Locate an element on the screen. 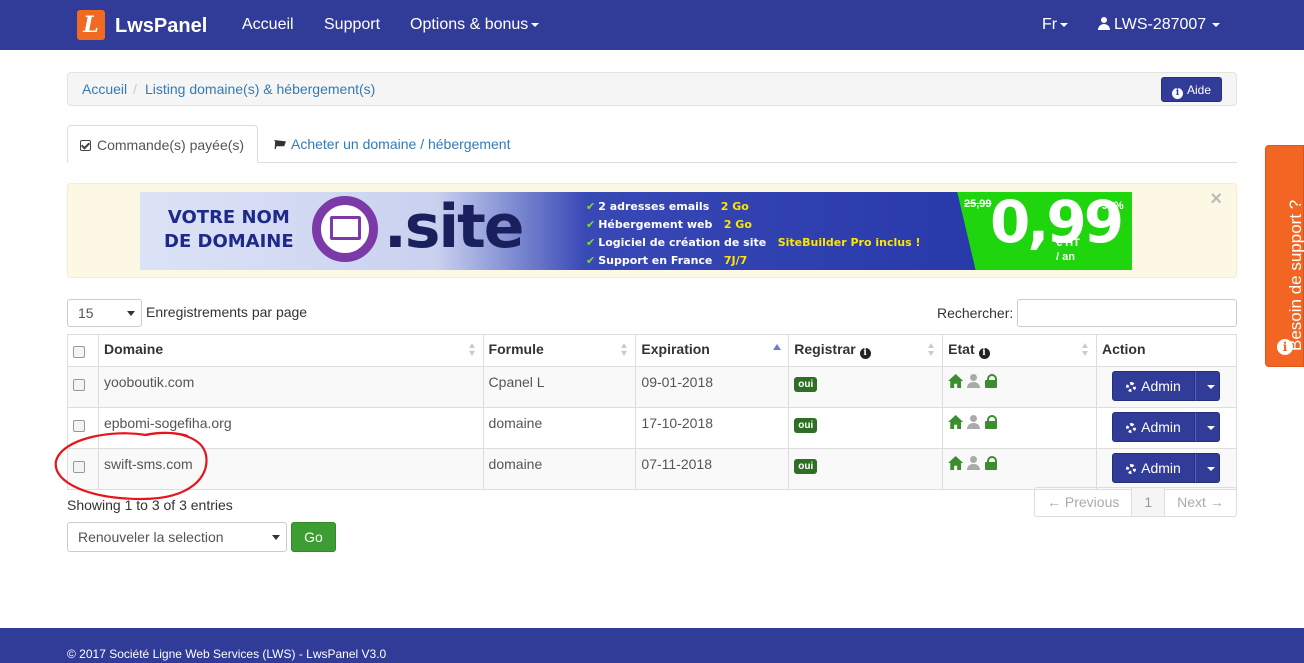 This screenshot has width=1304, height=663. search-label: Rechercher: is located at coordinates (975, 313).